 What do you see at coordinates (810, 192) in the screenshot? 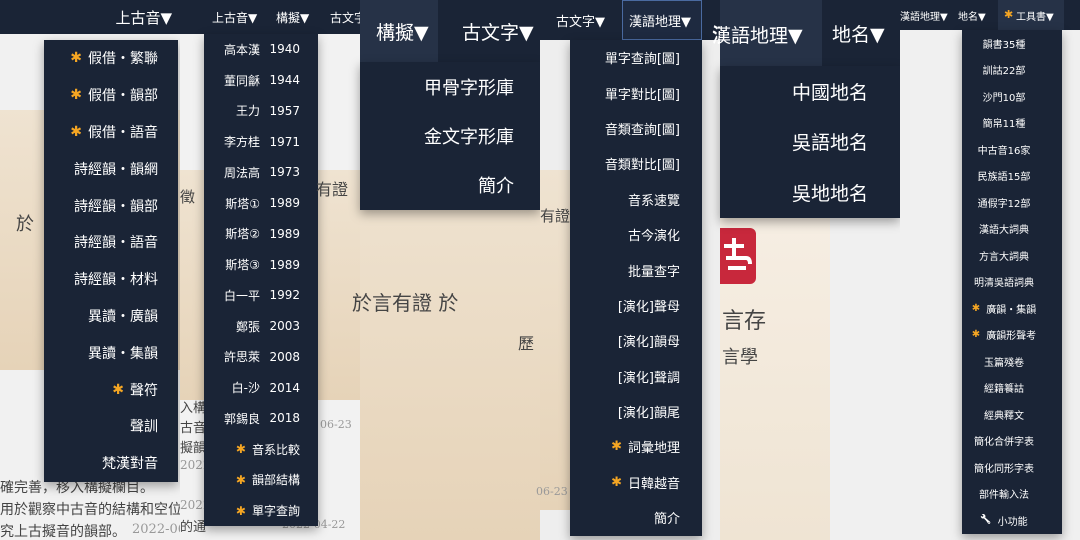
I see `menu-item: 吳地地名` at bounding box center [810, 192].